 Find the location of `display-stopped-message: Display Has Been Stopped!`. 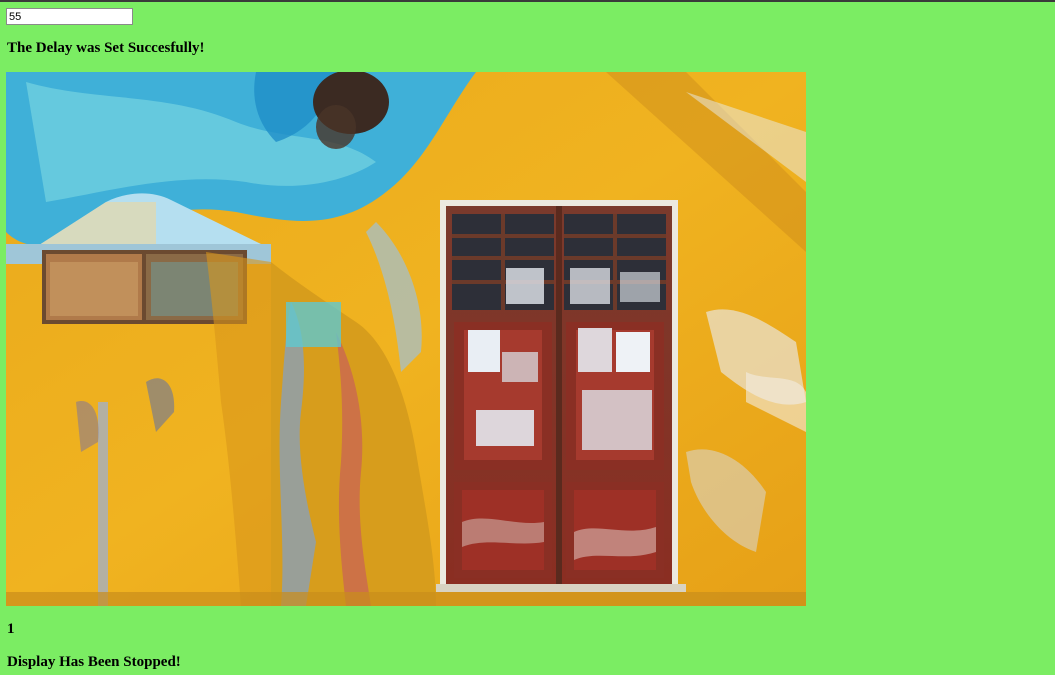

display-stopped-message: Display Has Been Stopped! is located at coordinates (94, 662).